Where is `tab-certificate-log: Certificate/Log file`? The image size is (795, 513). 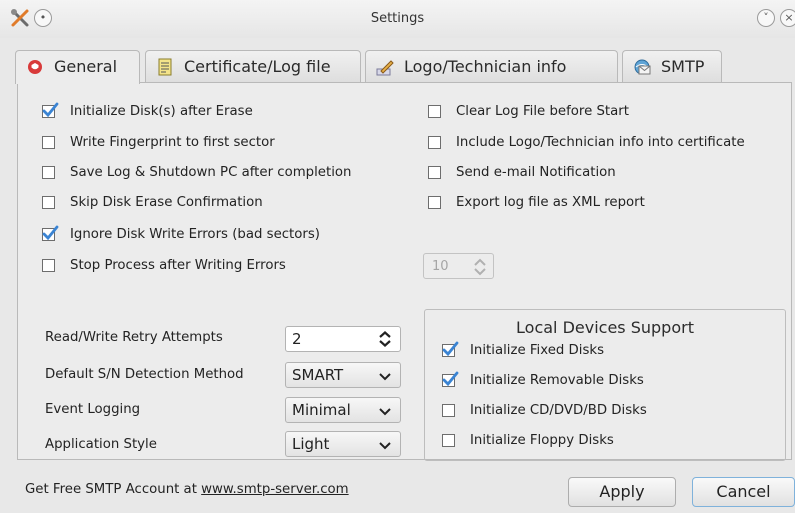
tab-certificate-log: Certificate/Log file is located at coordinates (253, 66).